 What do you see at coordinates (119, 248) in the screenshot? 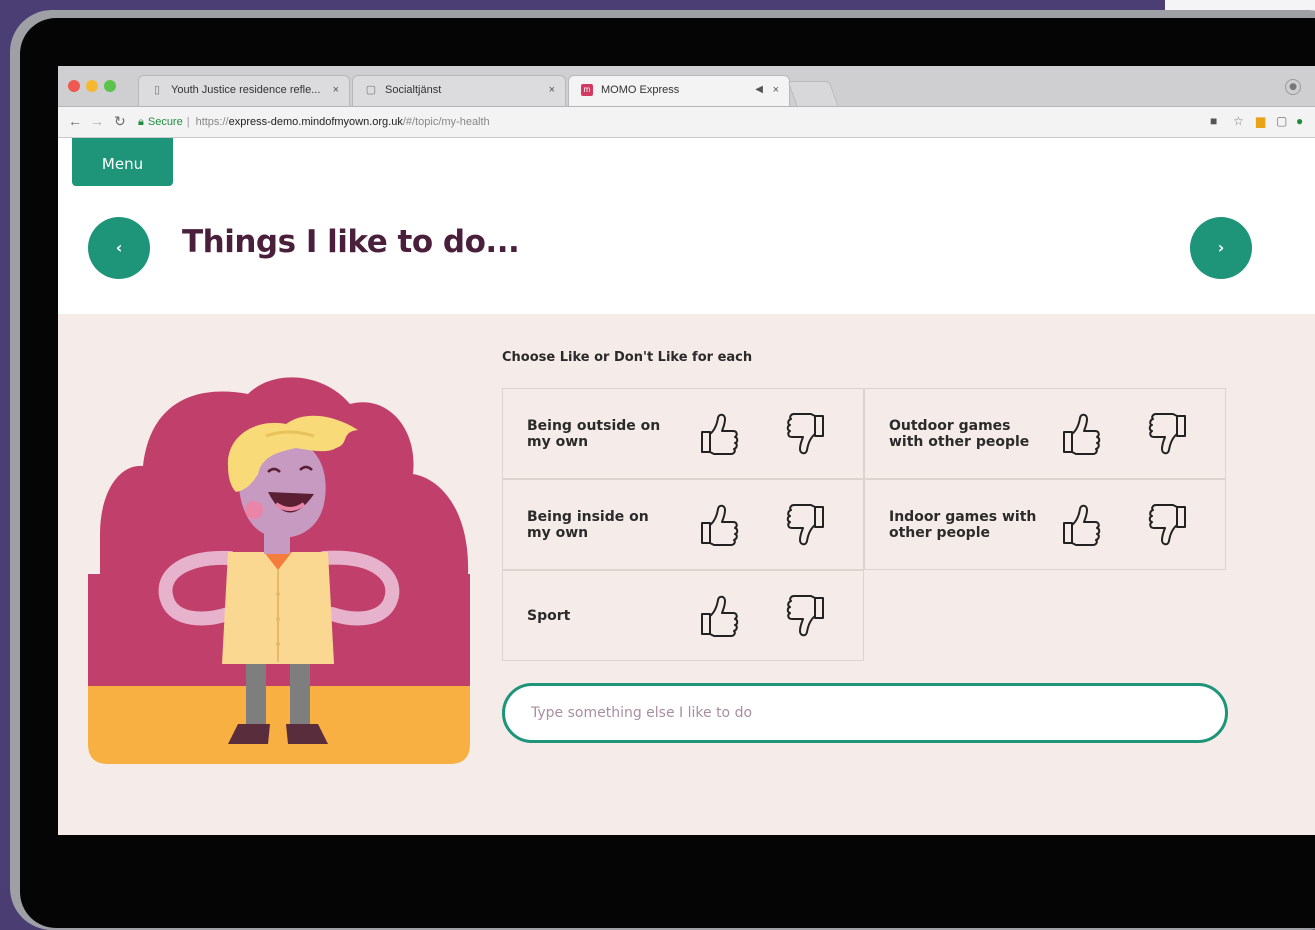
I see `previous-button: ‹` at bounding box center [119, 248].